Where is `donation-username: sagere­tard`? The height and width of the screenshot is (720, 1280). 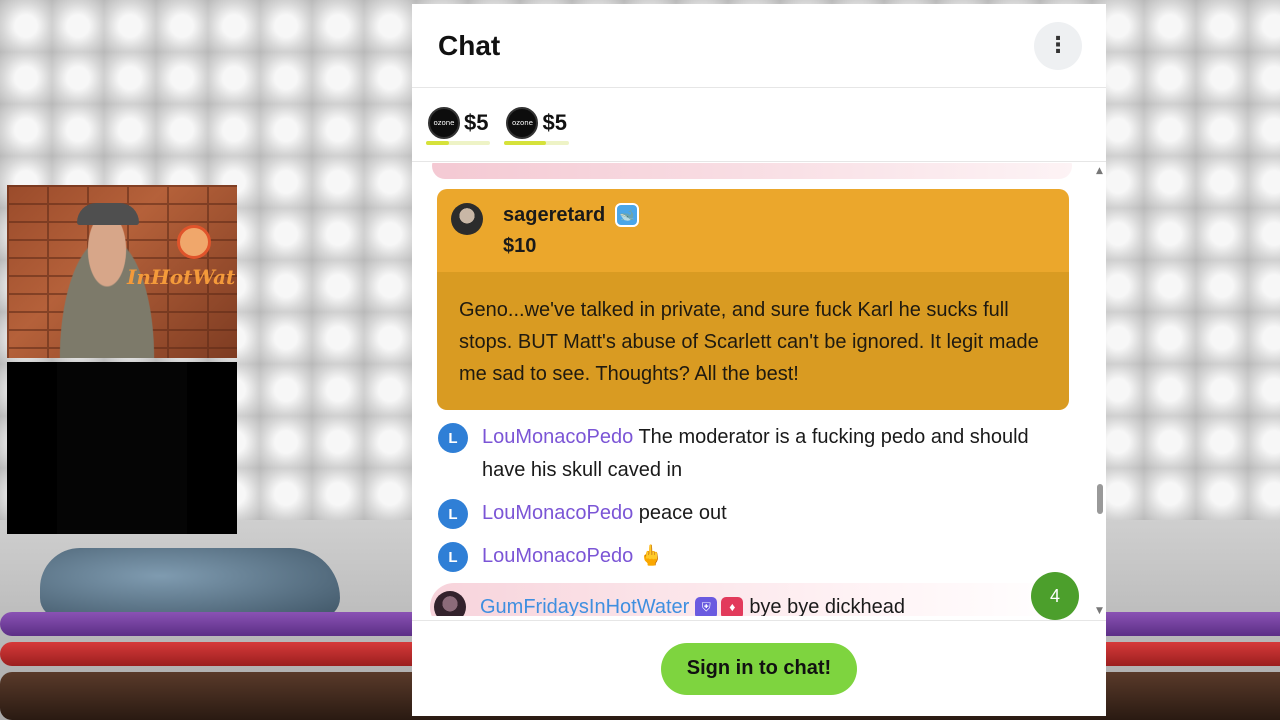 donation-username: sagere­tard is located at coordinates (554, 215).